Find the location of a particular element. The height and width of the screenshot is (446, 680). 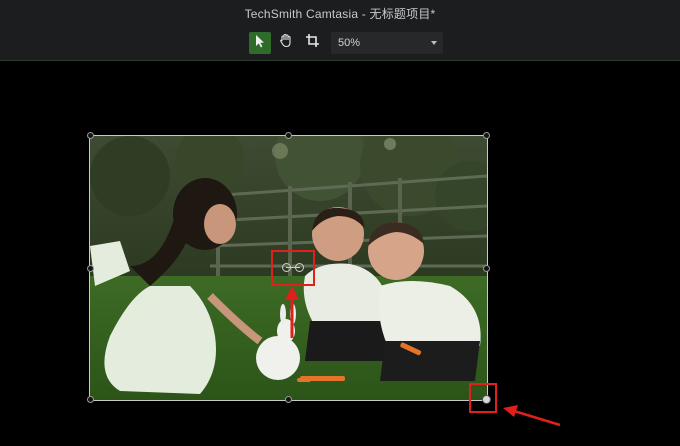

crop-tool-button is located at coordinates (312, 43).